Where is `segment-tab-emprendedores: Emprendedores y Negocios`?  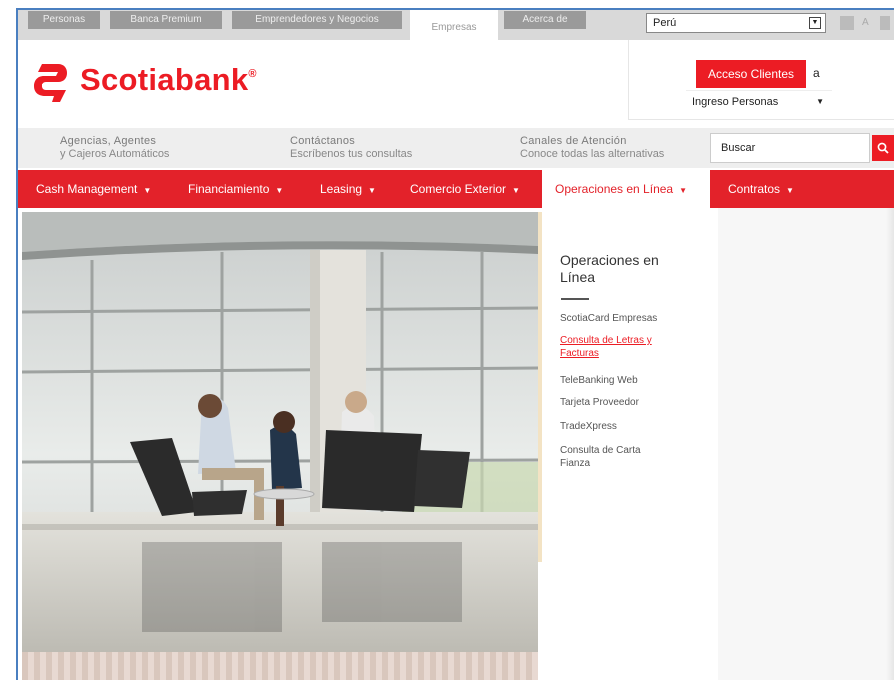 segment-tab-emprendedores: Emprendedores y Negocios is located at coordinates (317, 20).